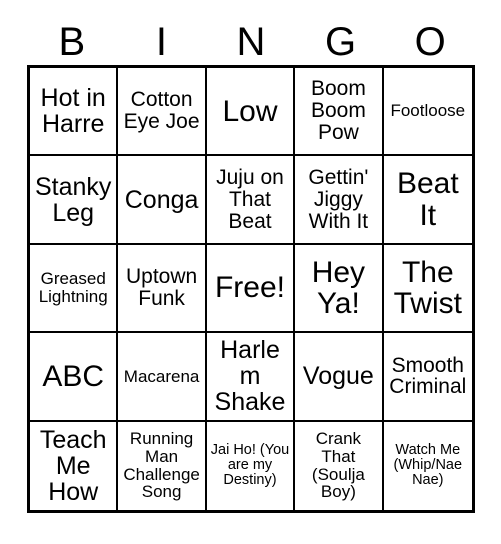 Image resolution: width=501 pixels, height=544 pixels. I want to click on bingo-cell: Vogue, so click(339, 377).